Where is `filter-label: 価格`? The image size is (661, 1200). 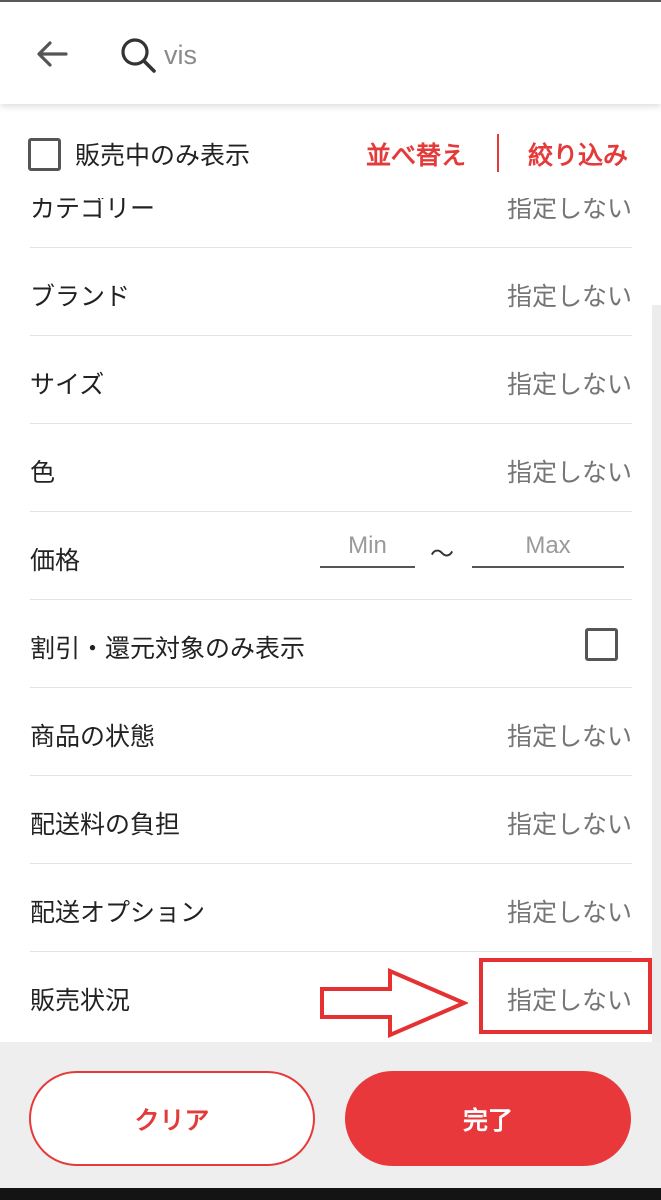 filter-label: 価格 is located at coordinates (55, 560).